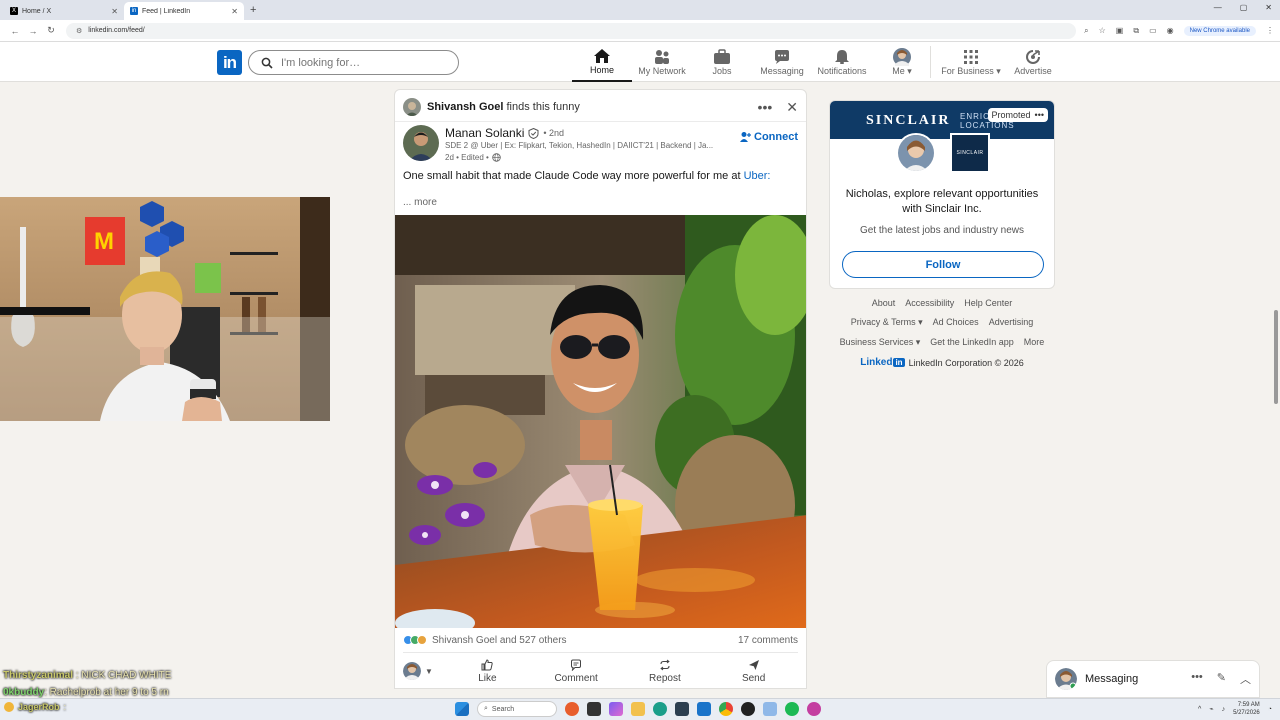 This screenshot has height=720, width=1280. Describe the element at coordinates (970, 153) in the screenshot. I see `company-logo: SINCLAIR` at that location.